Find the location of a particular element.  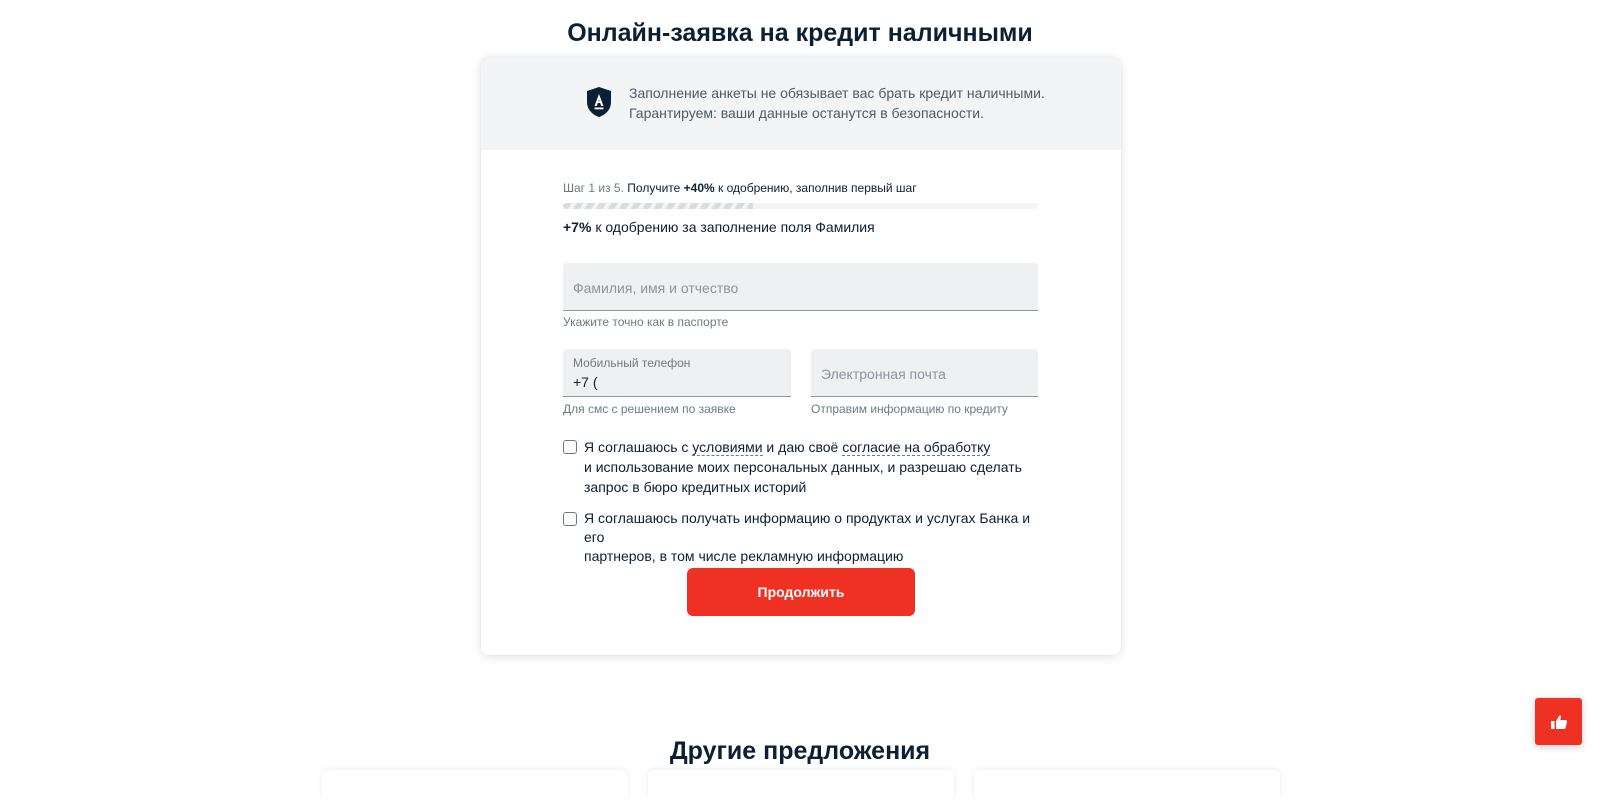

step-boost: +40% is located at coordinates (699, 188).